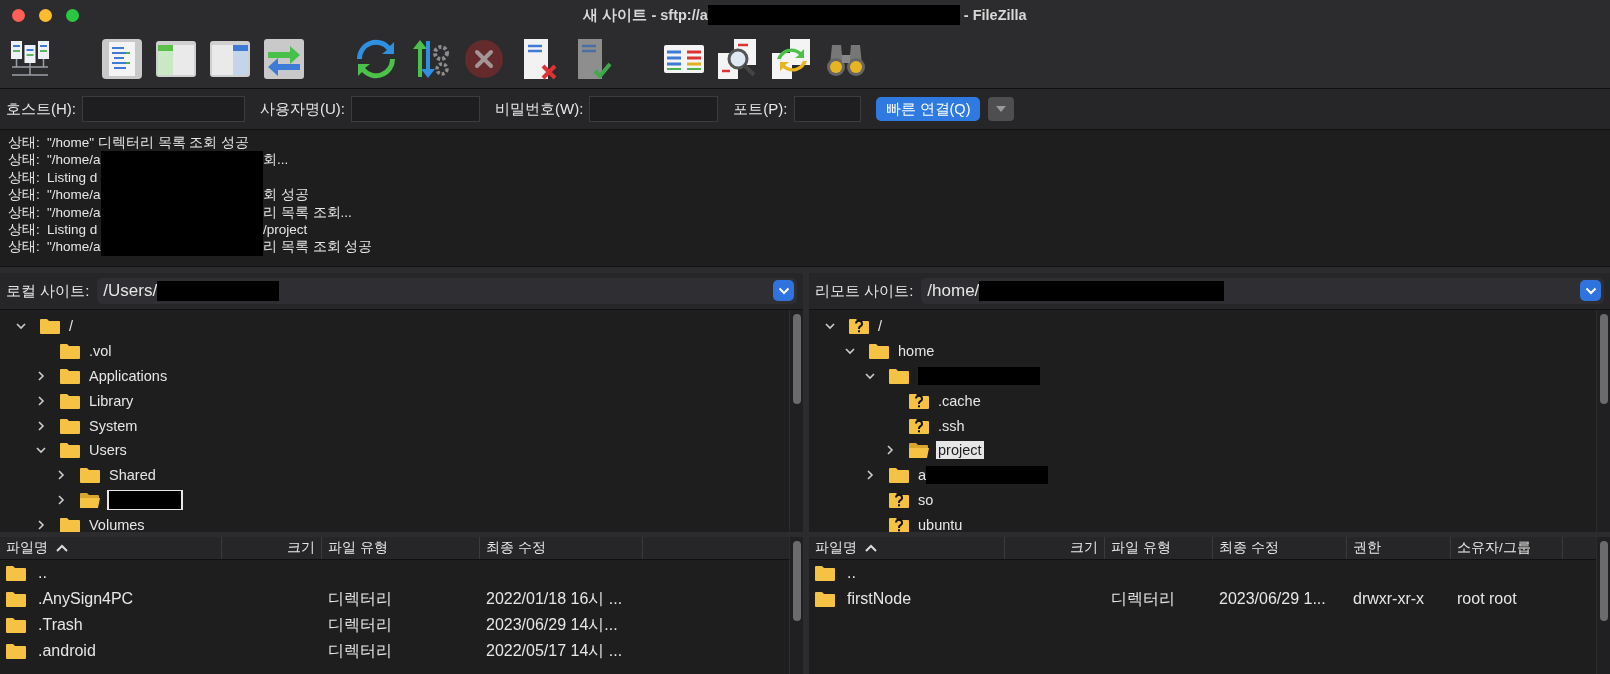  I want to click on path-combobox: /home/, so click(1262, 291).